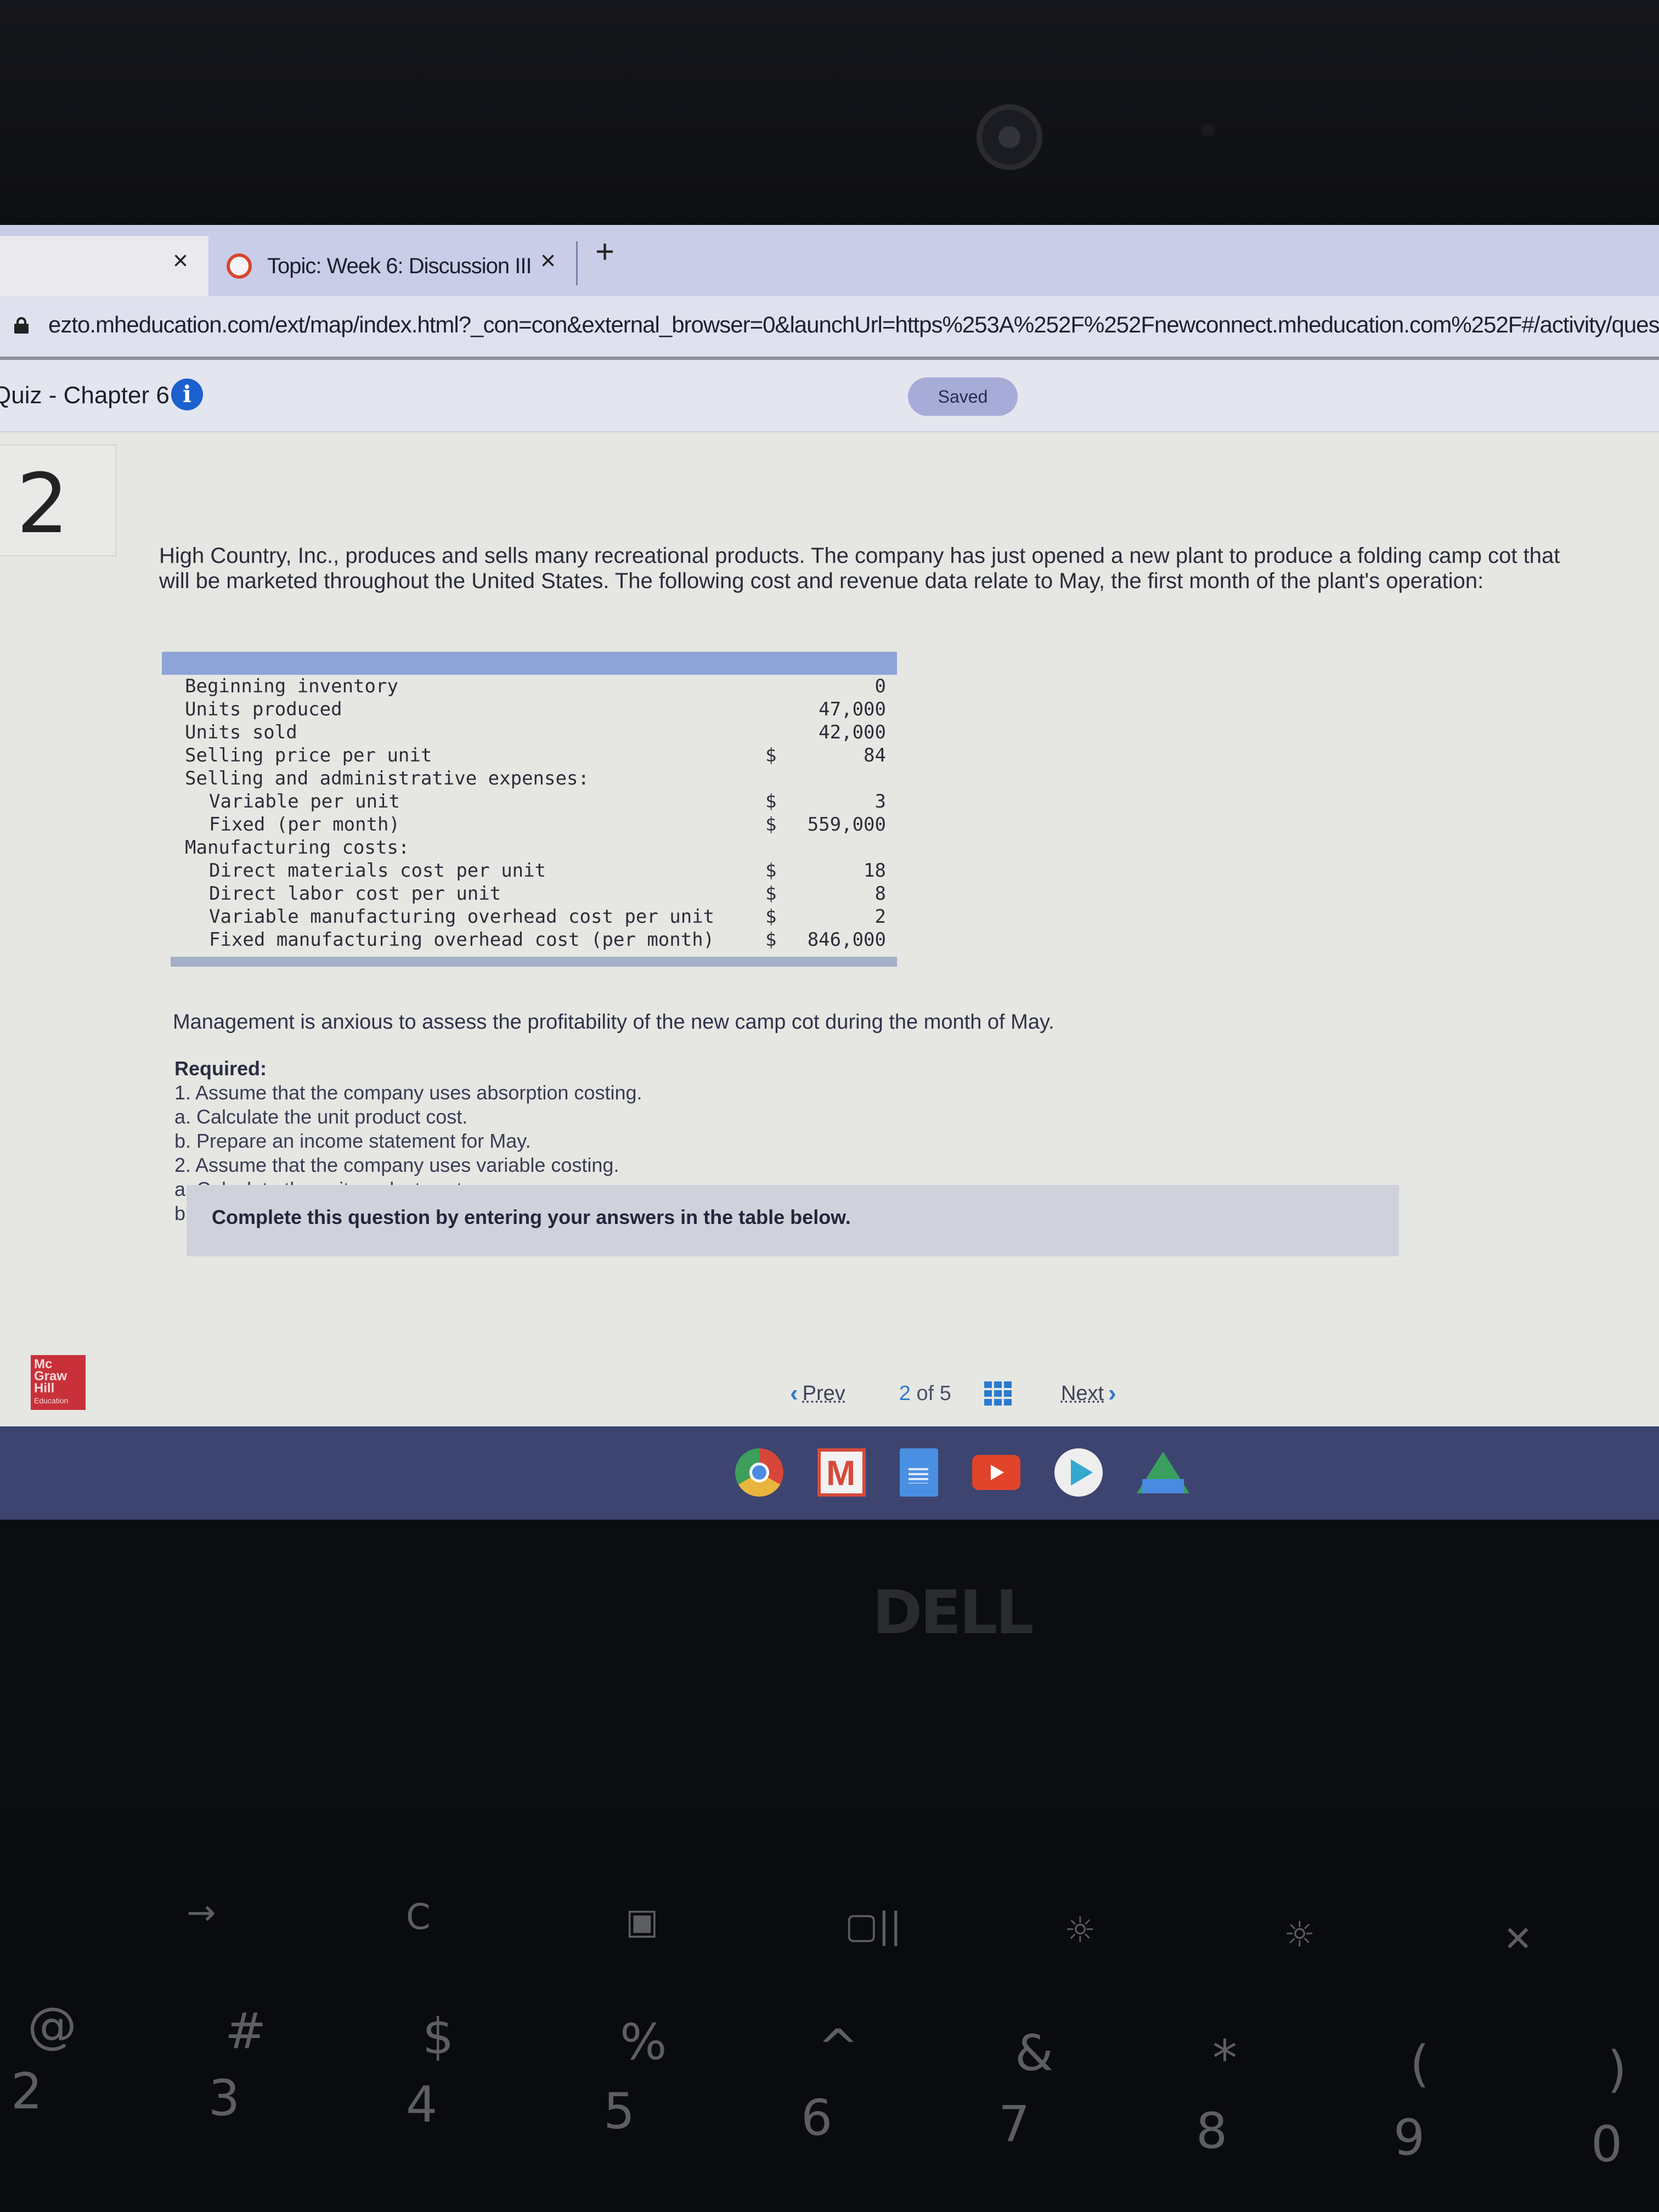 The image size is (1659, 2212). I want to click on number-key-label: 7, so click(1014, 2124).